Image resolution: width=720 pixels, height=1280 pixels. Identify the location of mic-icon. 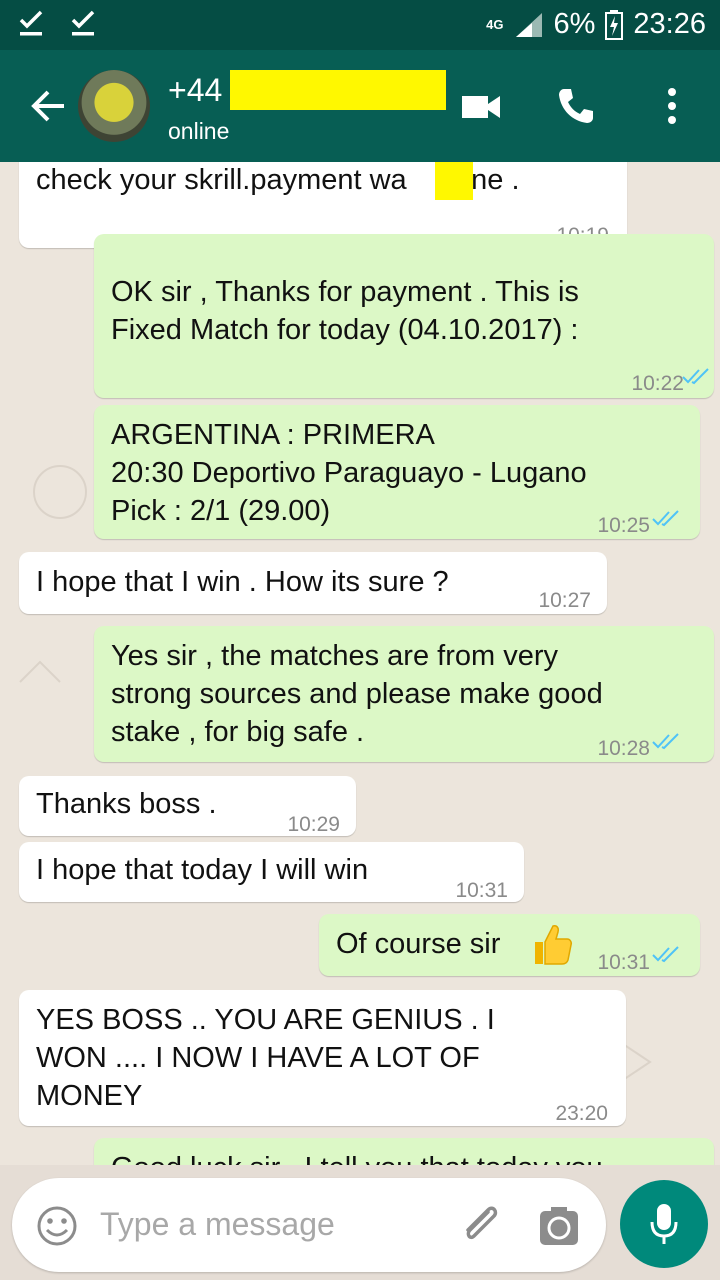
(664, 1224).